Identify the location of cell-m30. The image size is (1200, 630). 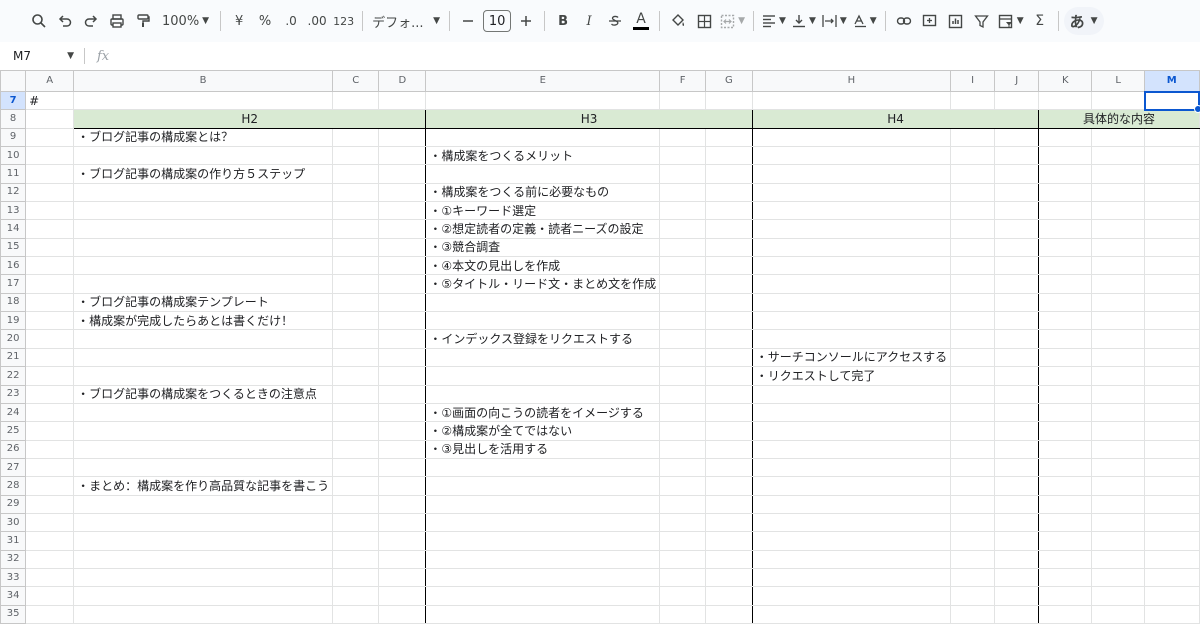
(1172, 522).